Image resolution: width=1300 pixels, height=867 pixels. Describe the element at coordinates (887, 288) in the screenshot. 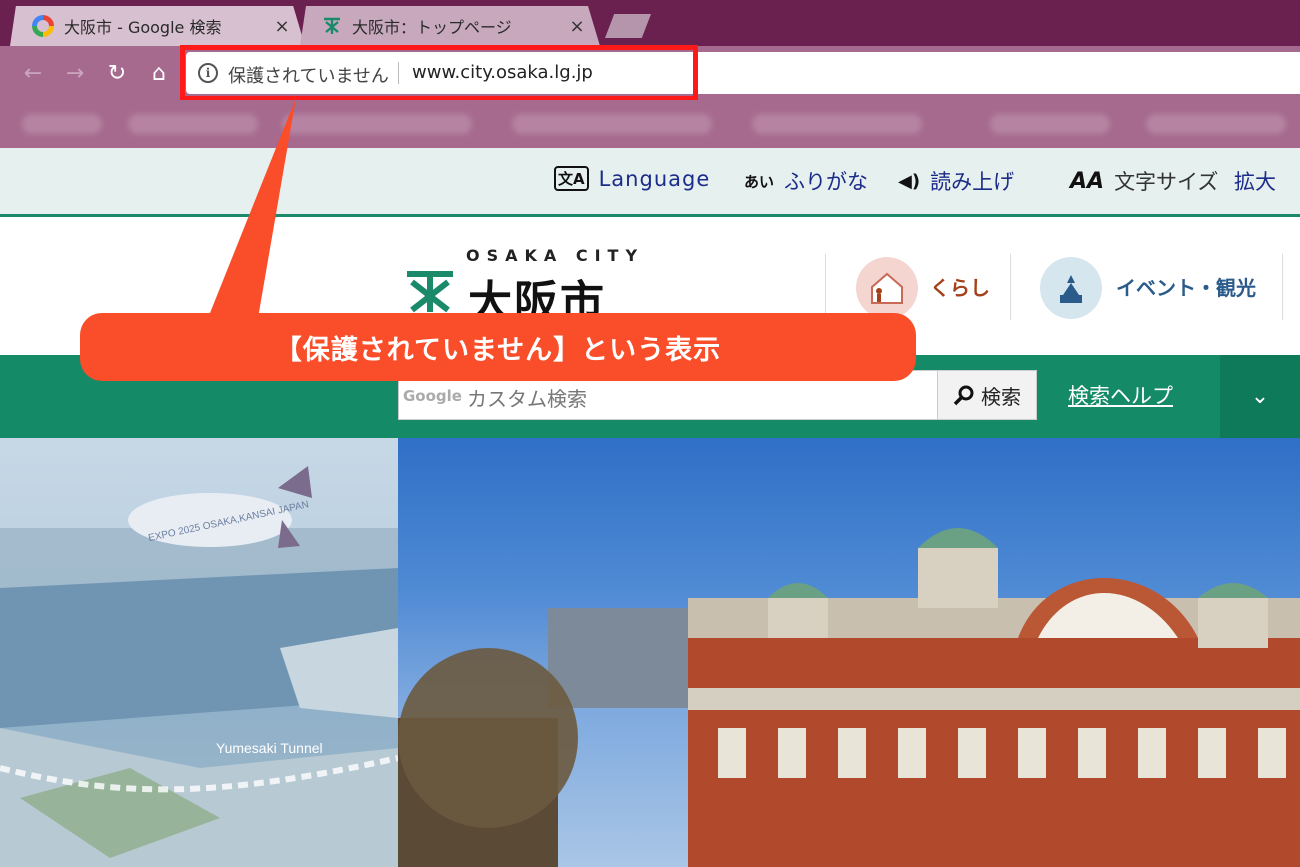

I see `house-icon` at that location.